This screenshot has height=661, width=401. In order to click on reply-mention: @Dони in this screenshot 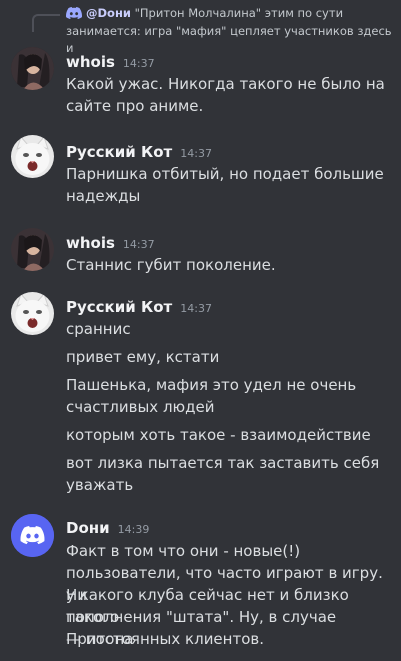, I will do `click(108, 13)`.